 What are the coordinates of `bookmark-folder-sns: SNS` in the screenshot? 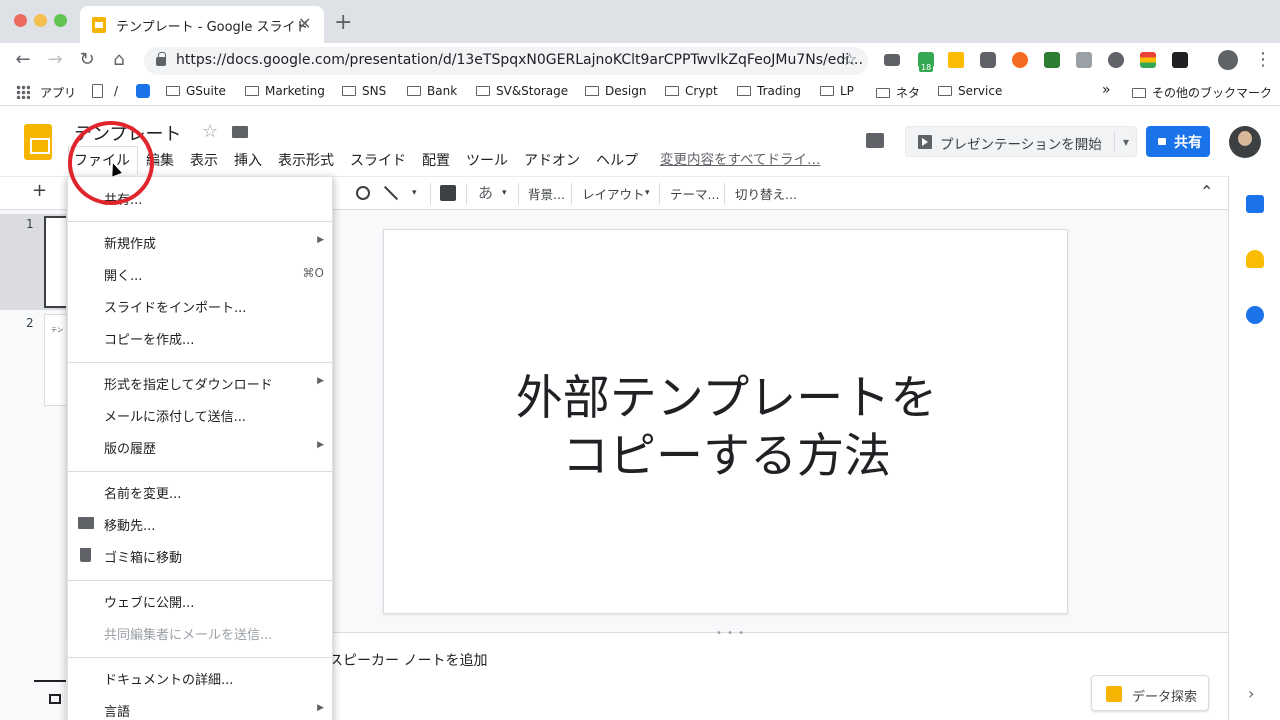 It's located at (364, 91).